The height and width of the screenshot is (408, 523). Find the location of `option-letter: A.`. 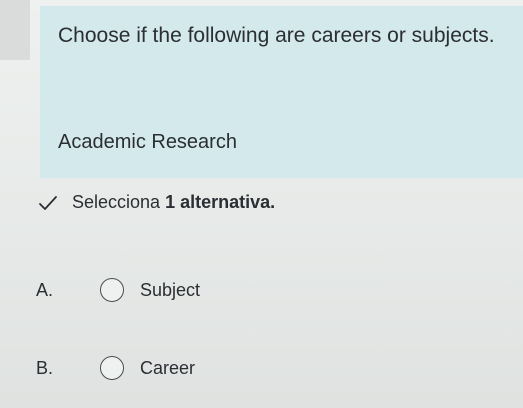

option-letter: A. is located at coordinates (45, 289).